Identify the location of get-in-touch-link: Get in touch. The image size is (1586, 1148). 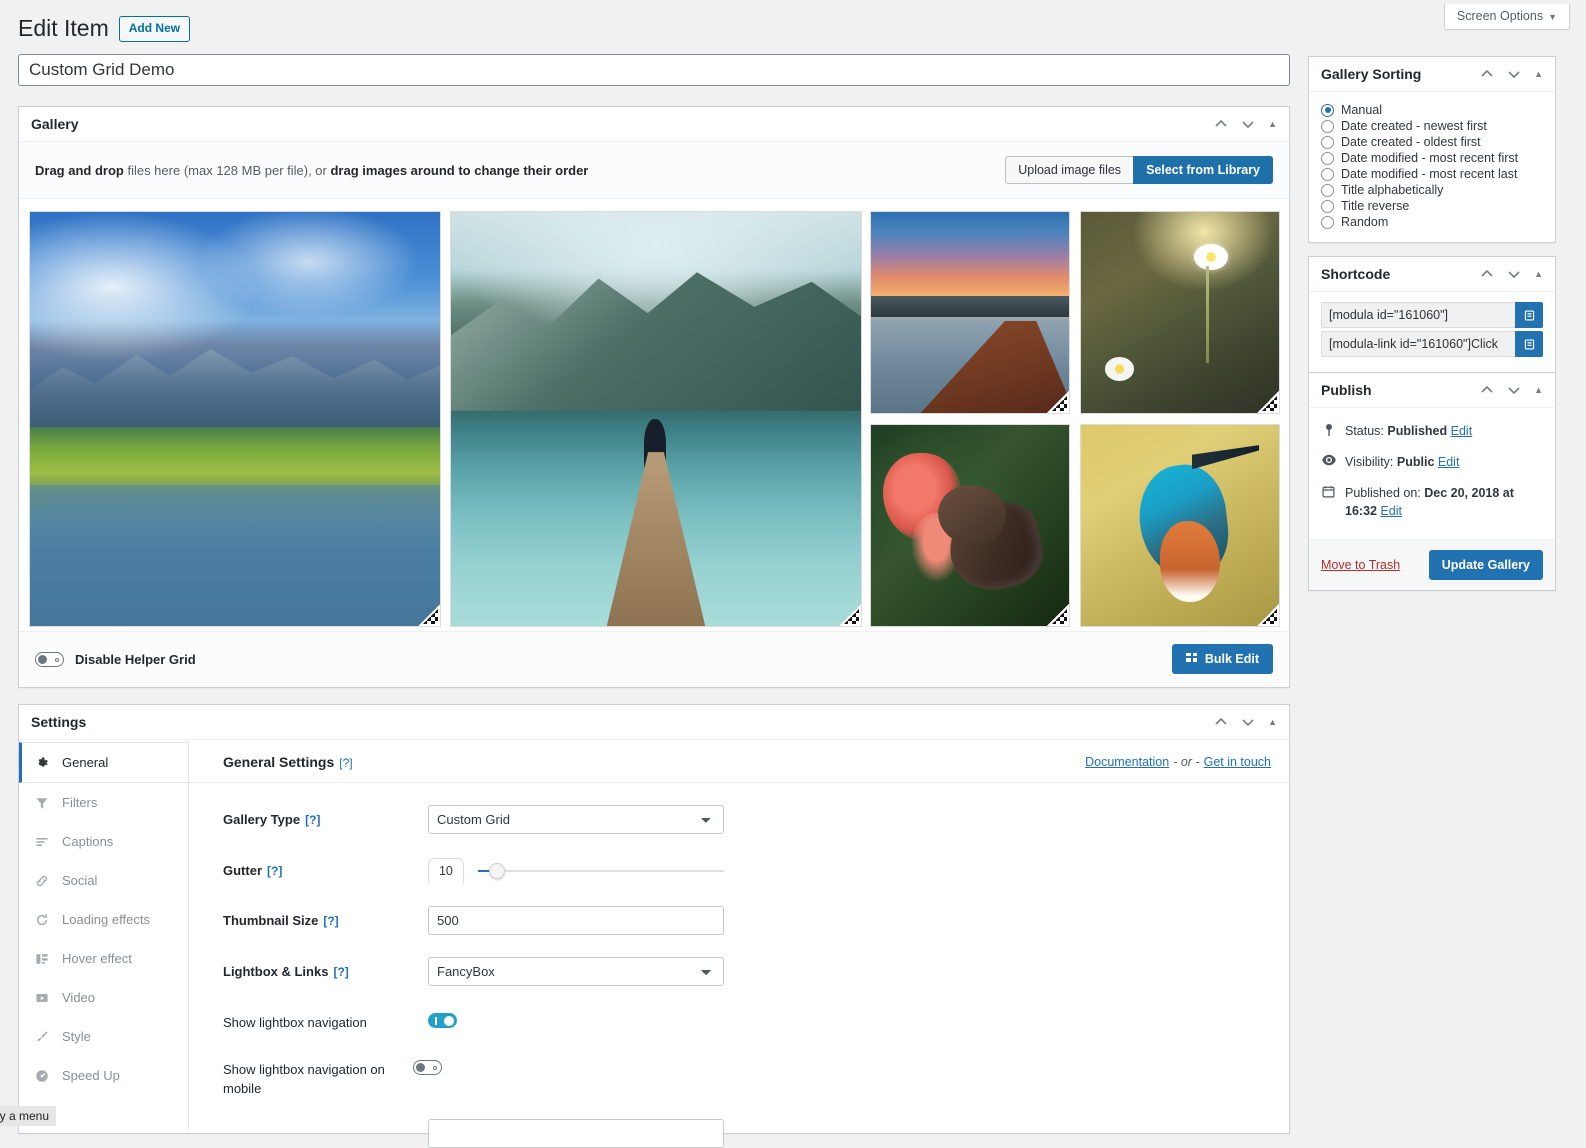
(1237, 762).